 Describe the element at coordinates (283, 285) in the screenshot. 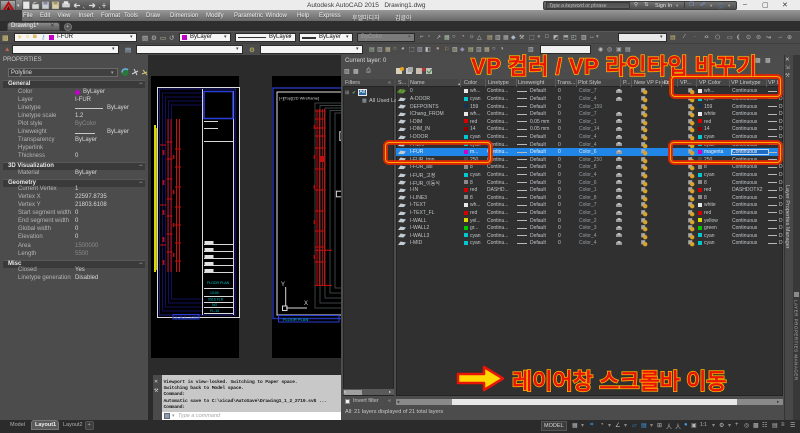

I see `svg-text: Y` at that location.